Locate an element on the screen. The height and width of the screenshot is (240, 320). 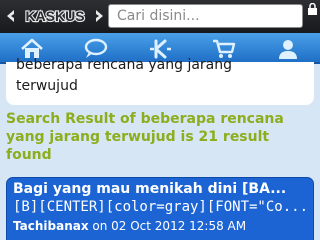
user-icon is located at coordinates (288, 49).